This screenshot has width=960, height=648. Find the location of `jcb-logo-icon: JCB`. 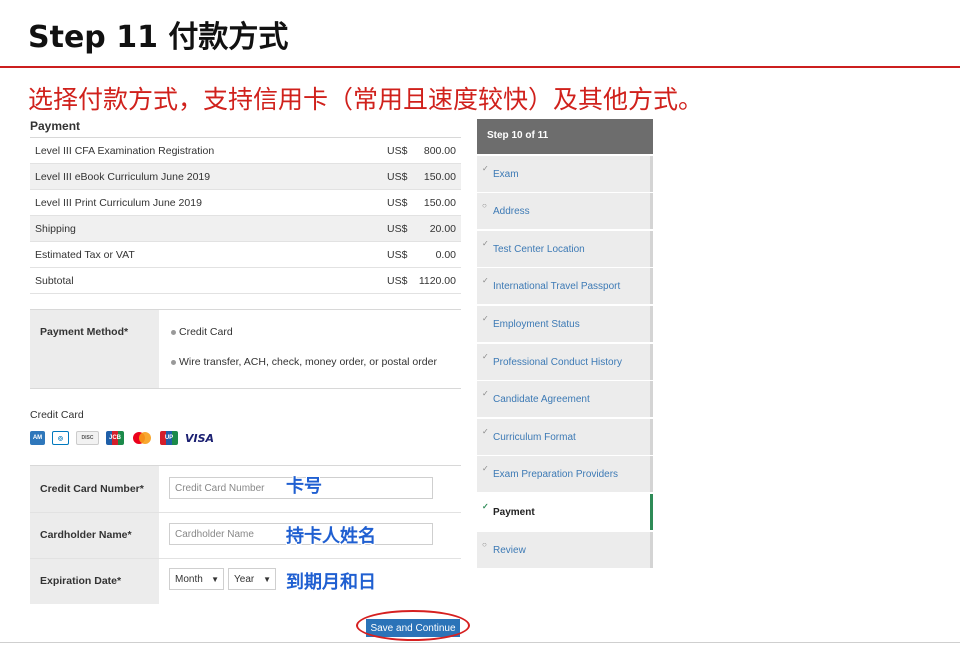

jcb-logo-icon: JCB is located at coordinates (115, 438).